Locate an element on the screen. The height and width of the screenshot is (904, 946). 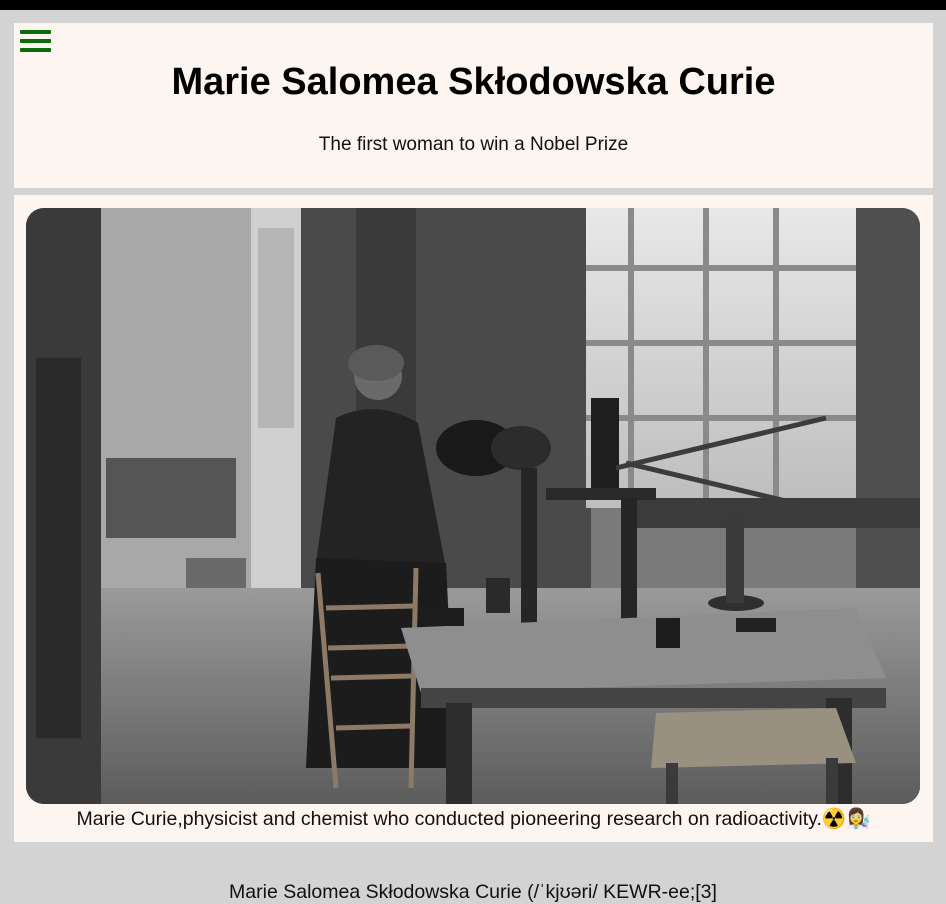
menu-bar-bottom is located at coordinates (35, 50).